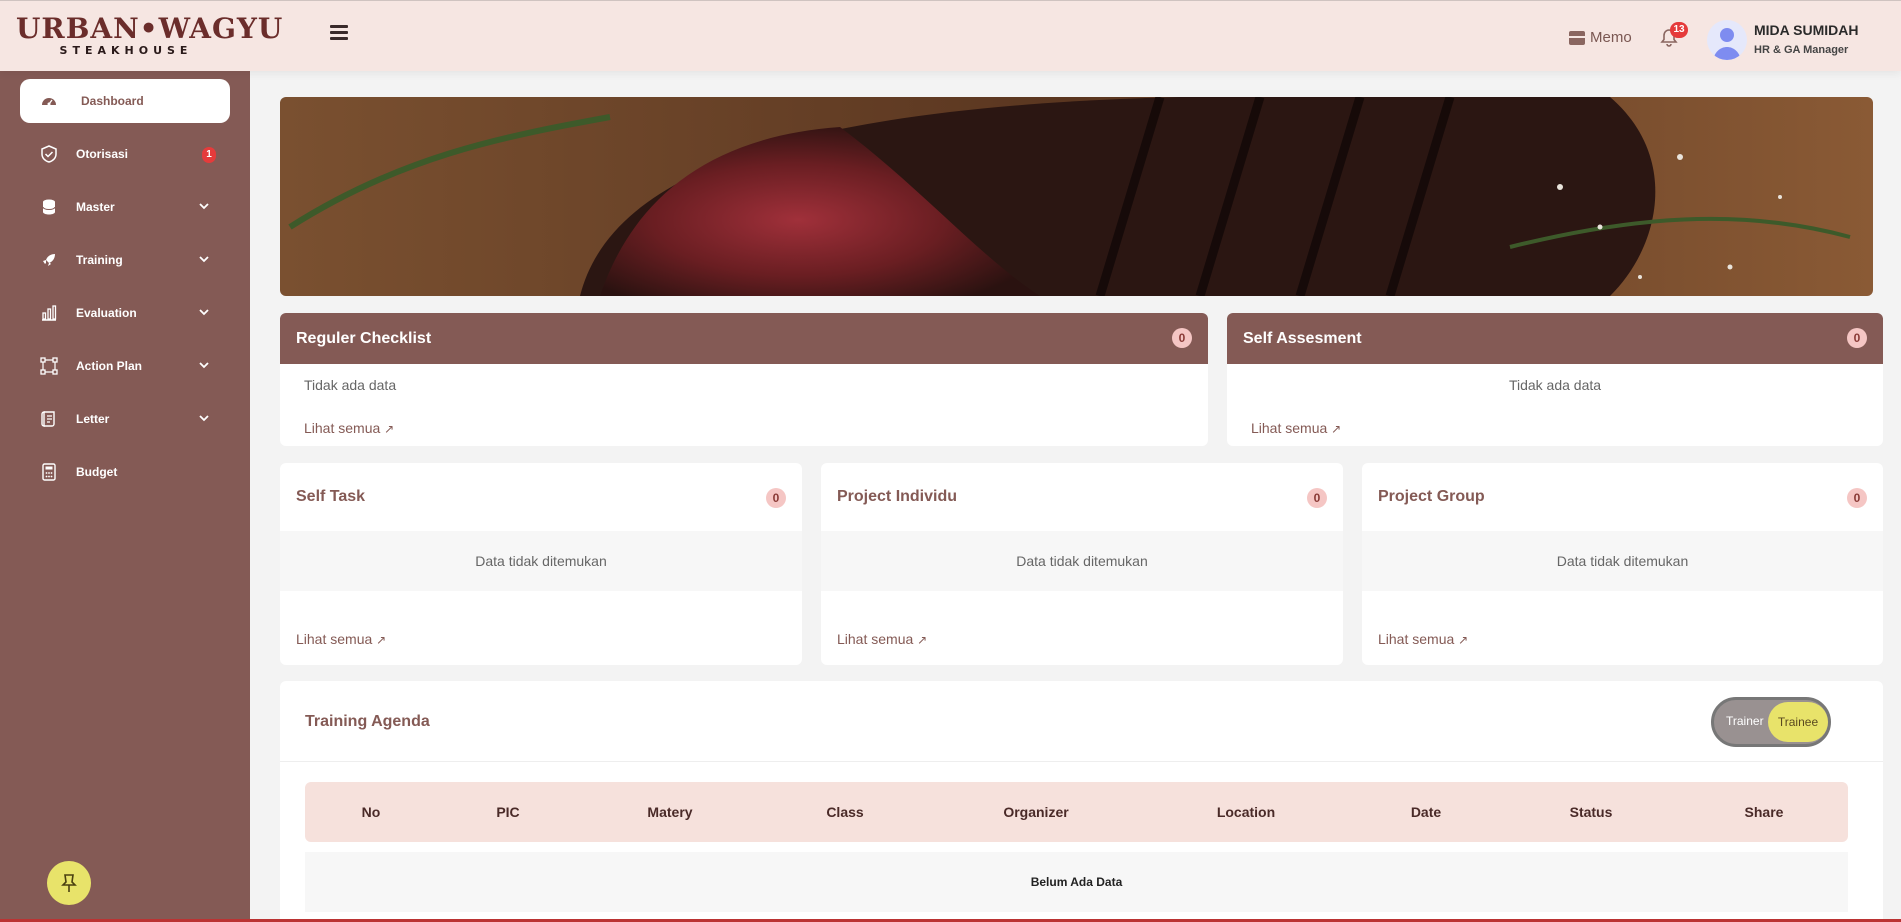 Image resolution: width=1901 pixels, height=922 pixels. I want to click on column-header: Status, so click(1591, 812).